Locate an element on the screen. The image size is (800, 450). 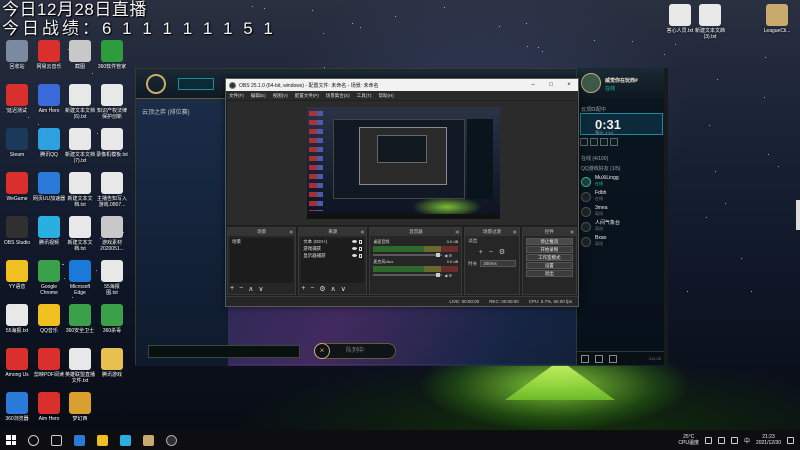
weather-widget: 25°C CPU温度 is located at coordinates (688, 440).